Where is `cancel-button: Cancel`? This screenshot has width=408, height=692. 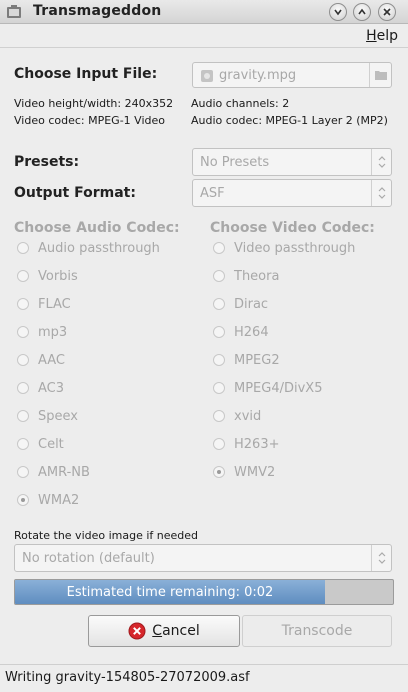
cancel-button: Cancel is located at coordinates (164, 631).